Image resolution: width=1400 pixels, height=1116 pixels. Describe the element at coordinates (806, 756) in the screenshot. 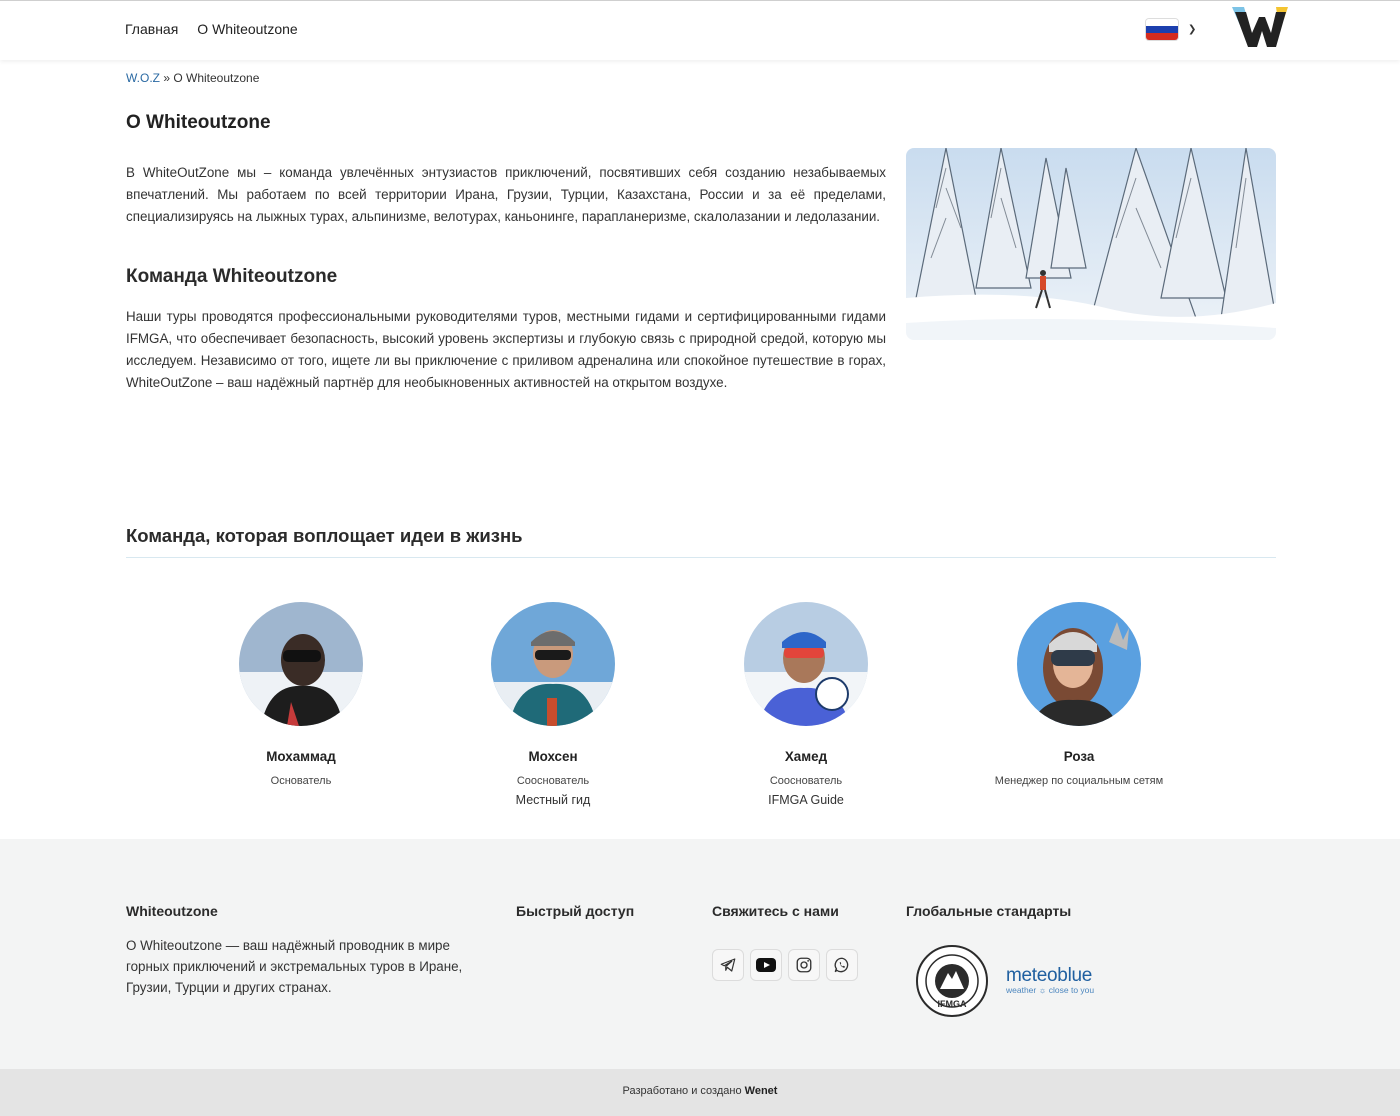

I see `member-name: Хамед` at that location.